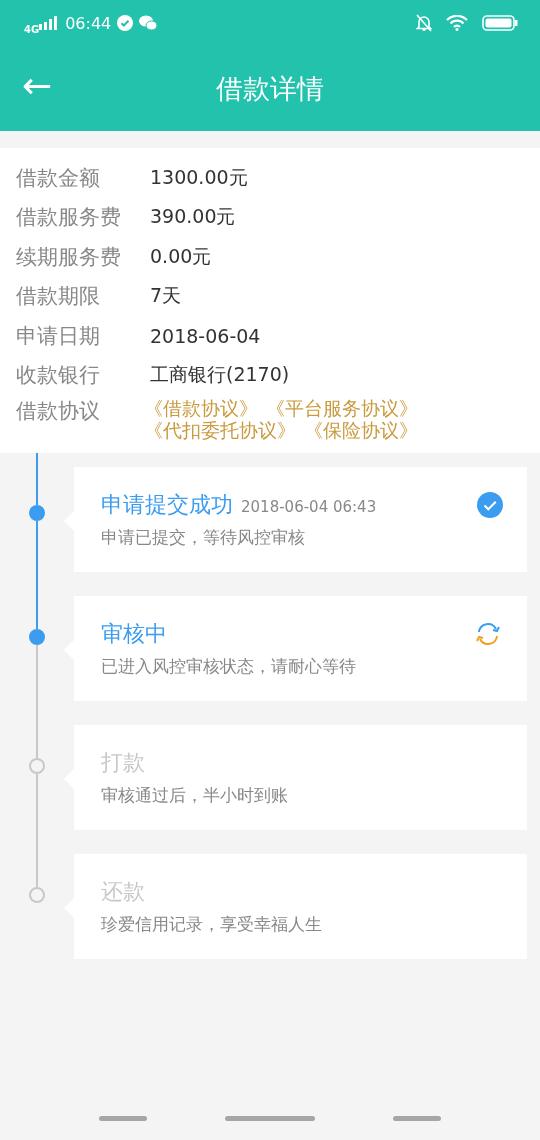 This screenshot has width=540, height=1140. I want to click on detail-label: 借款协议, so click(58, 411).